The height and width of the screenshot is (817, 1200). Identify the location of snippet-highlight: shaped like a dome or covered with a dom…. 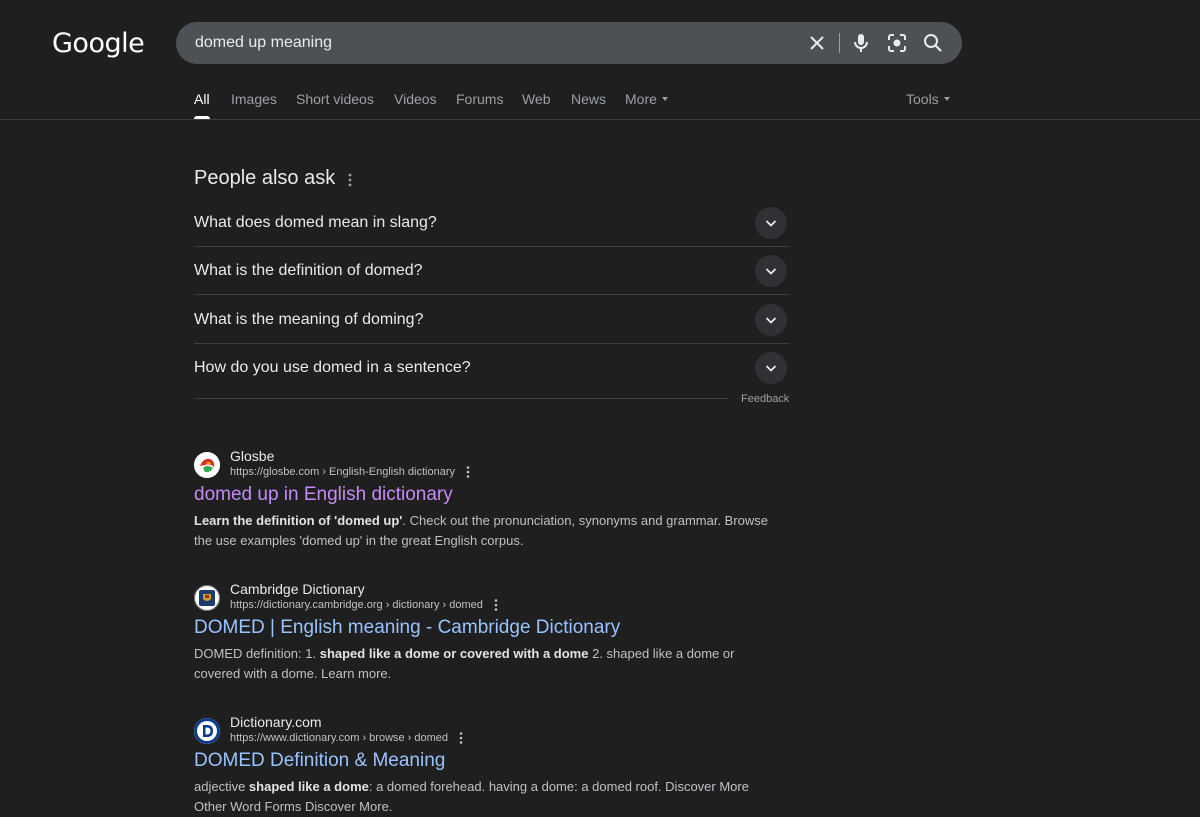
(454, 653).